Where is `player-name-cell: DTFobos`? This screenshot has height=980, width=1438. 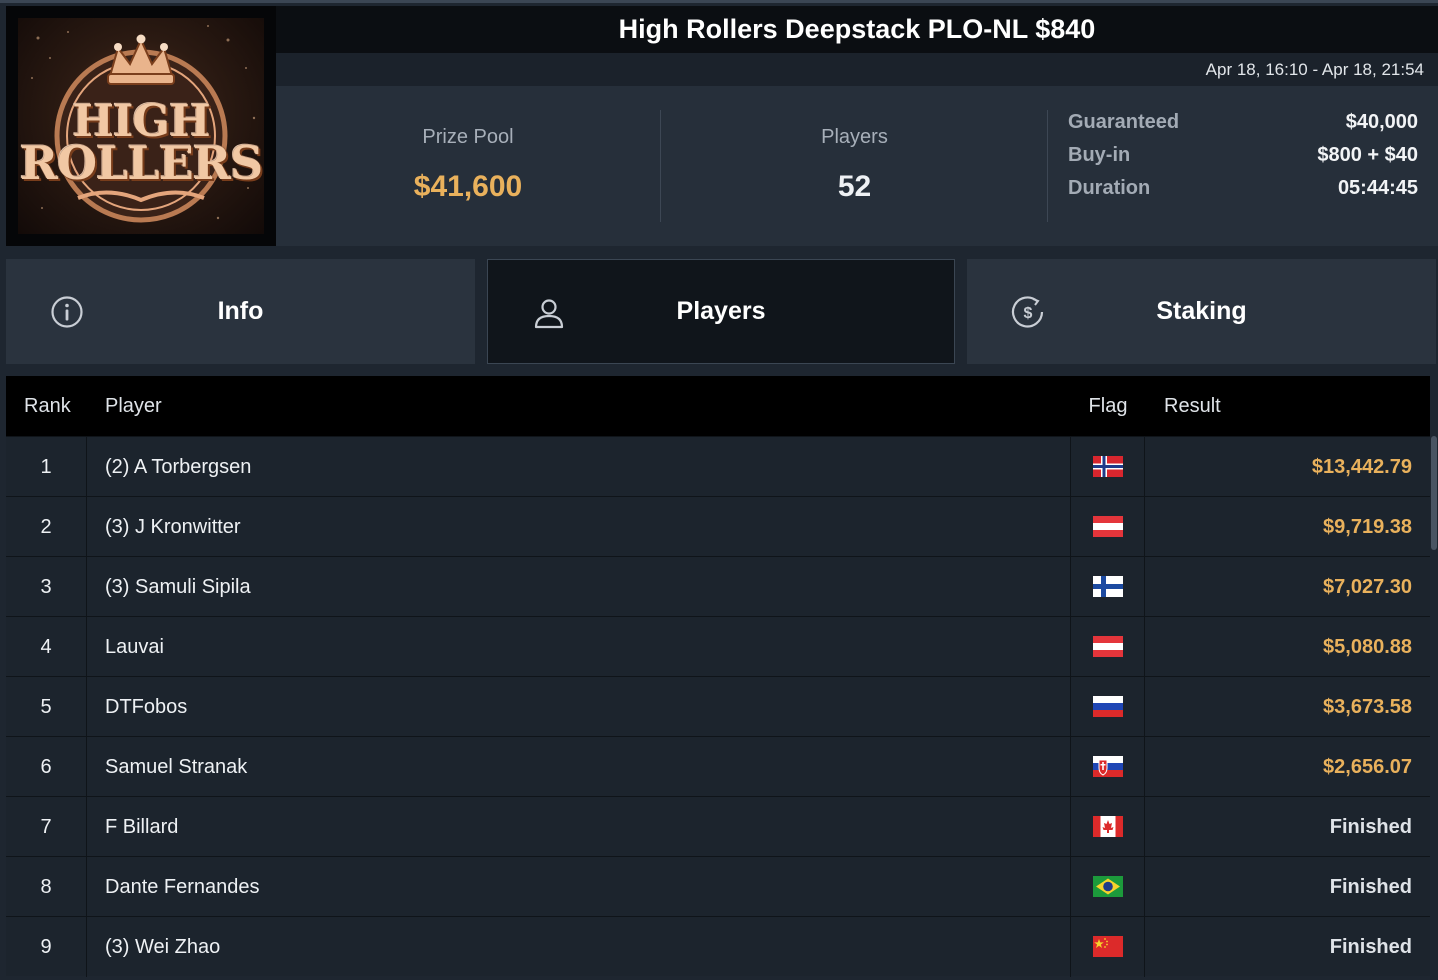 player-name-cell: DTFobos is located at coordinates (579, 706).